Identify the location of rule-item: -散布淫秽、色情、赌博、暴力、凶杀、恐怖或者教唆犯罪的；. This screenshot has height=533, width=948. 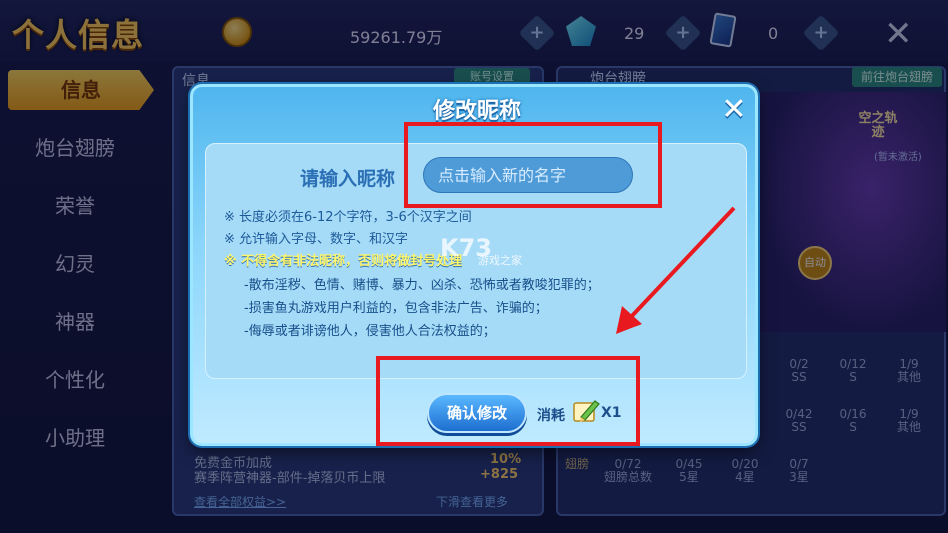
(422, 285).